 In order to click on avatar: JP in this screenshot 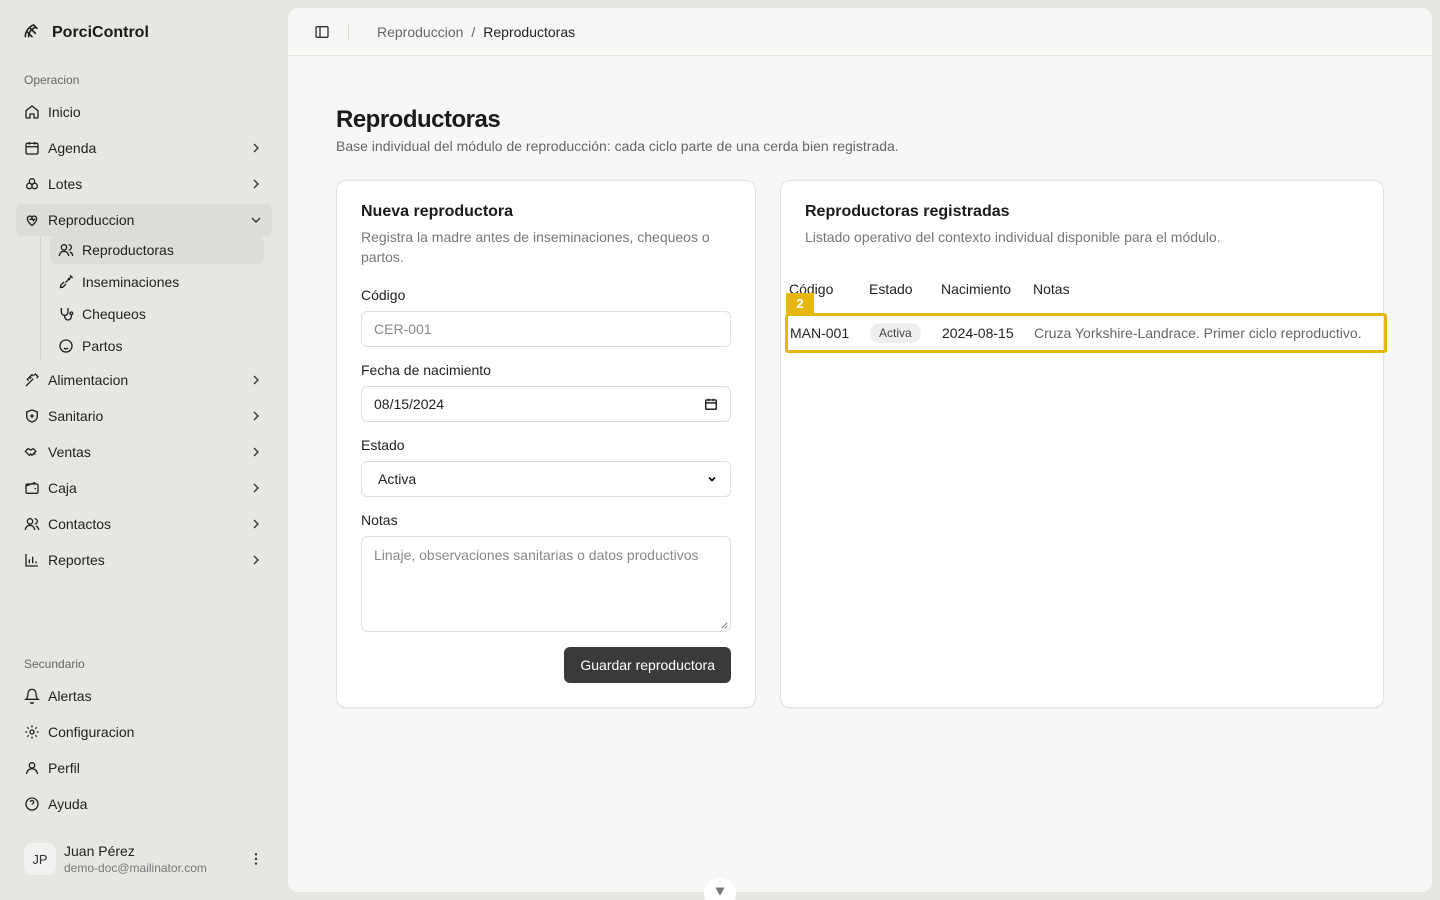, I will do `click(40, 859)`.